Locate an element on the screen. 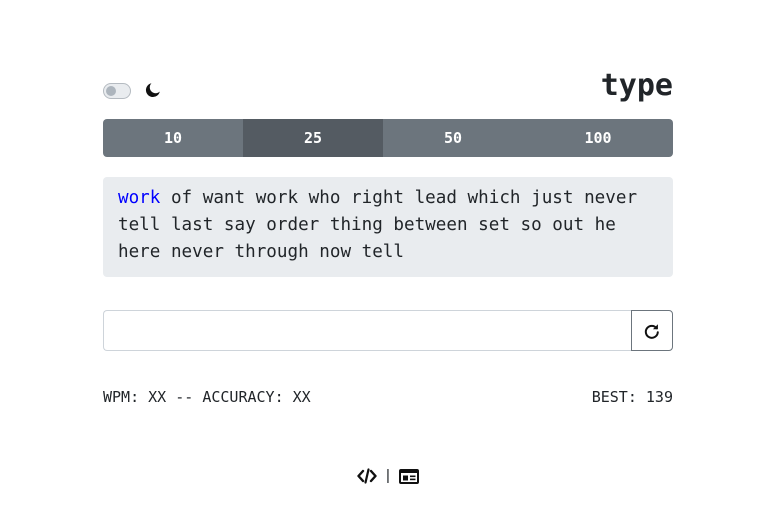 The image size is (776, 505). mode-button-50: 50 is located at coordinates (453, 138).